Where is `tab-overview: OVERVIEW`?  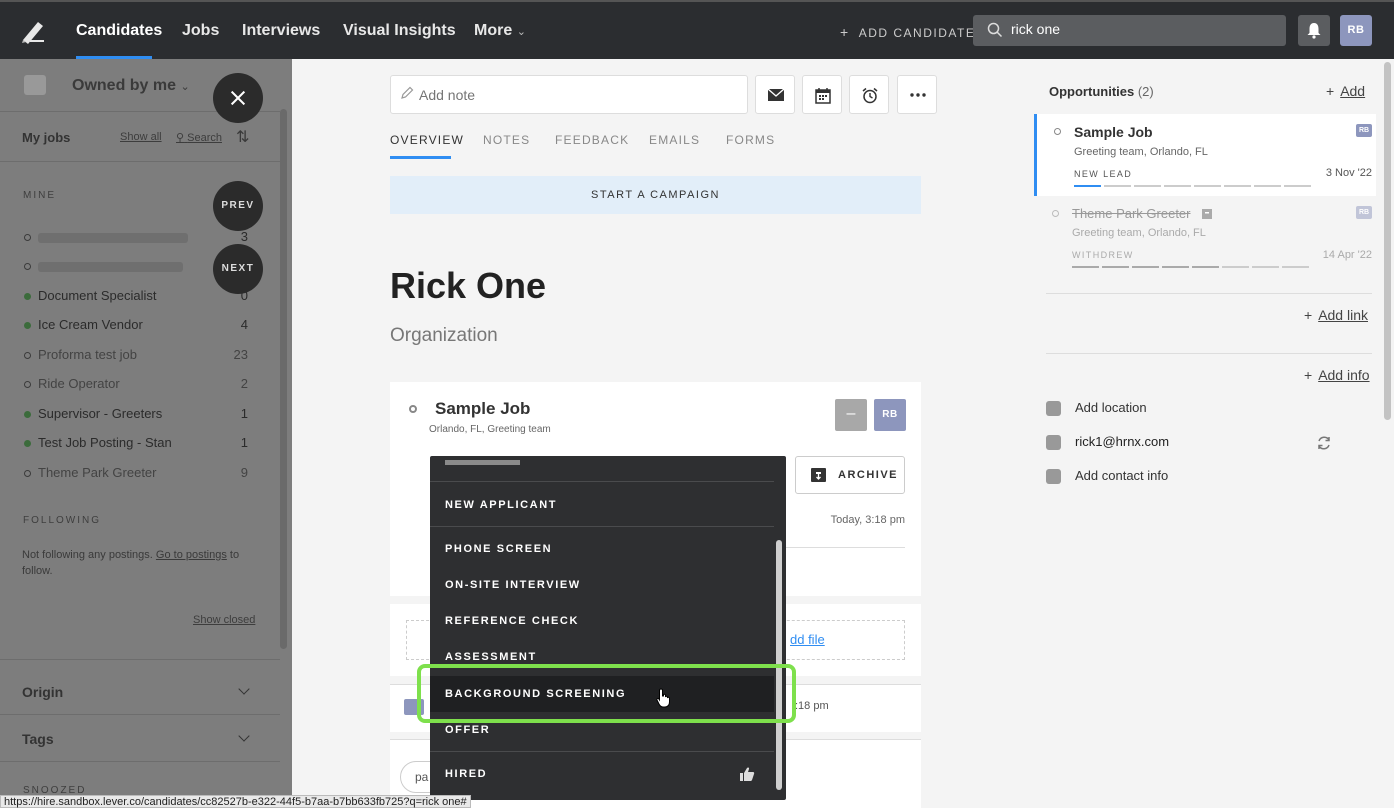
tab-overview: OVERVIEW is located at coordinates (427, 140).